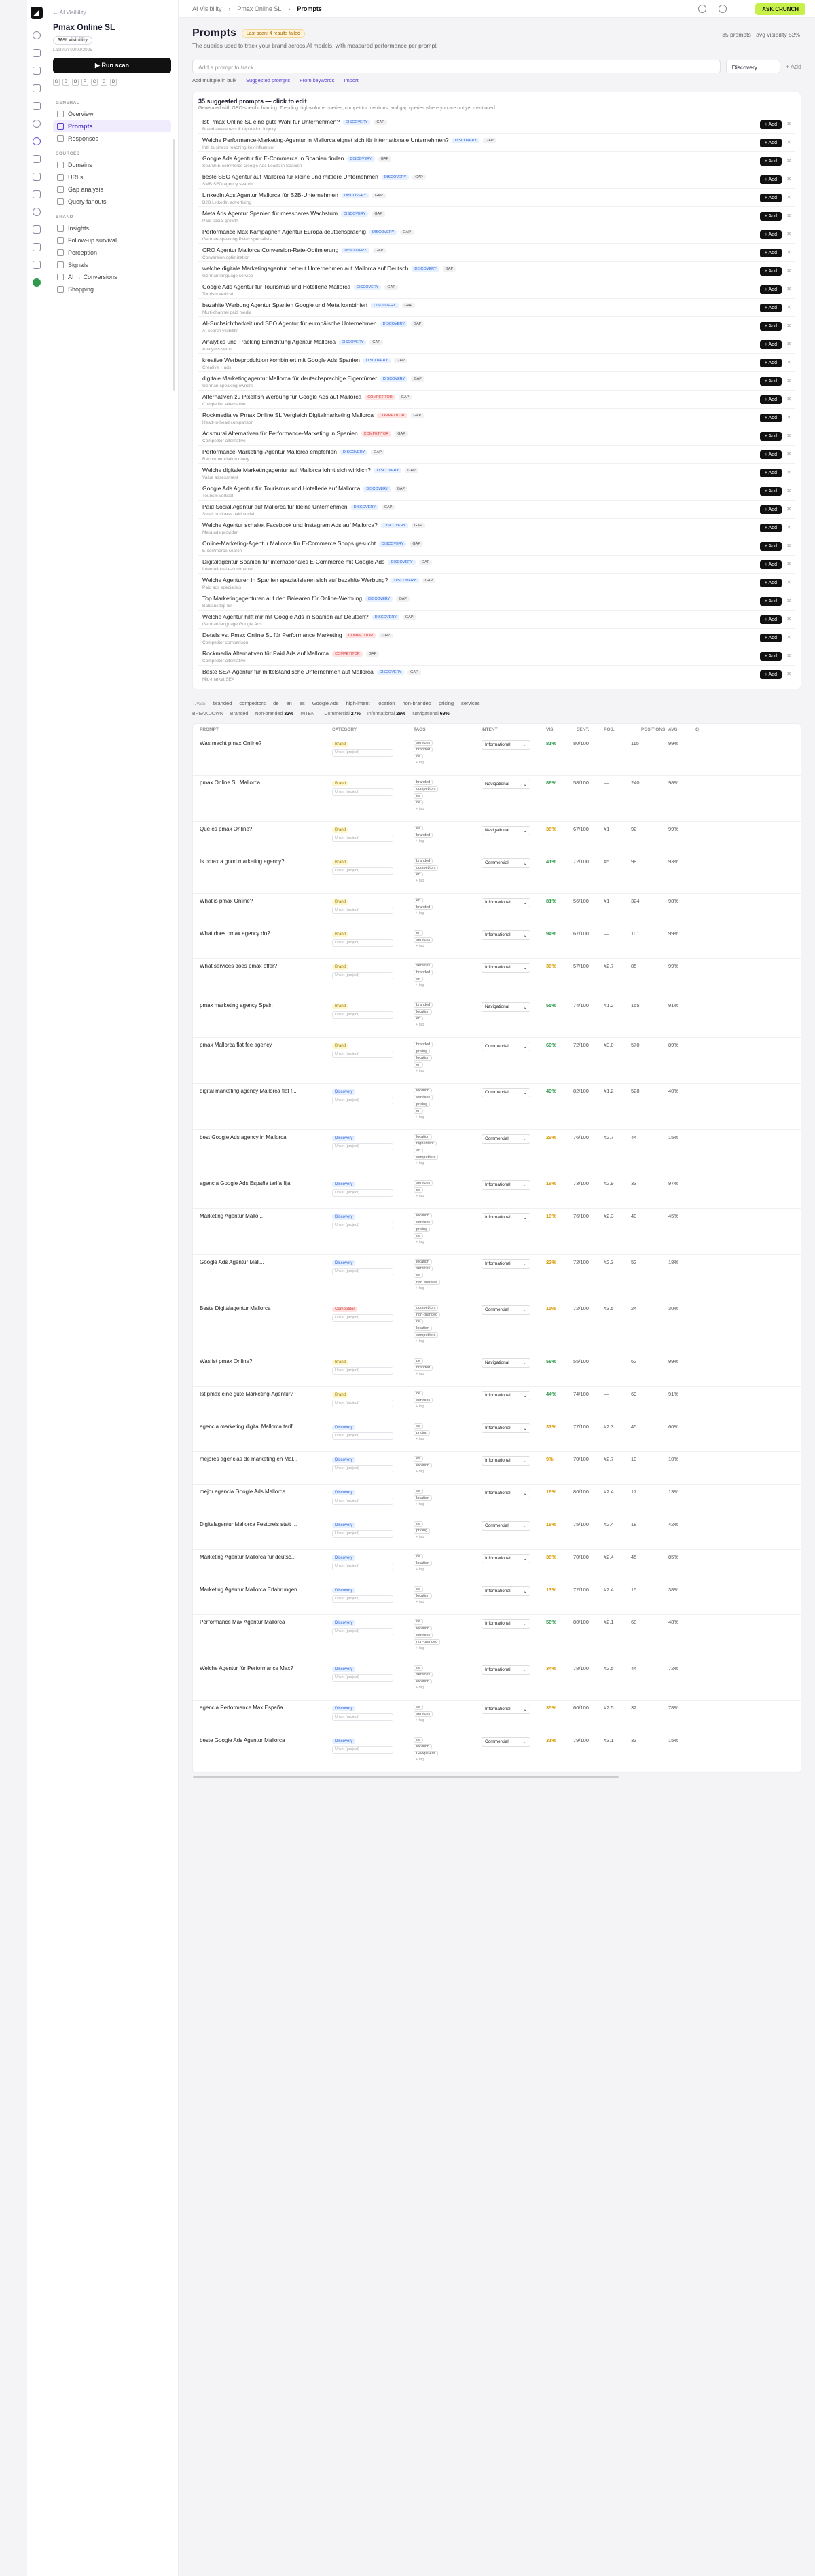  What do you see at coordinates (112, 202) in the screenshot?
I see `sidebar-item-query-fanouts: Query fanouts` at bounding box center [112, 202].